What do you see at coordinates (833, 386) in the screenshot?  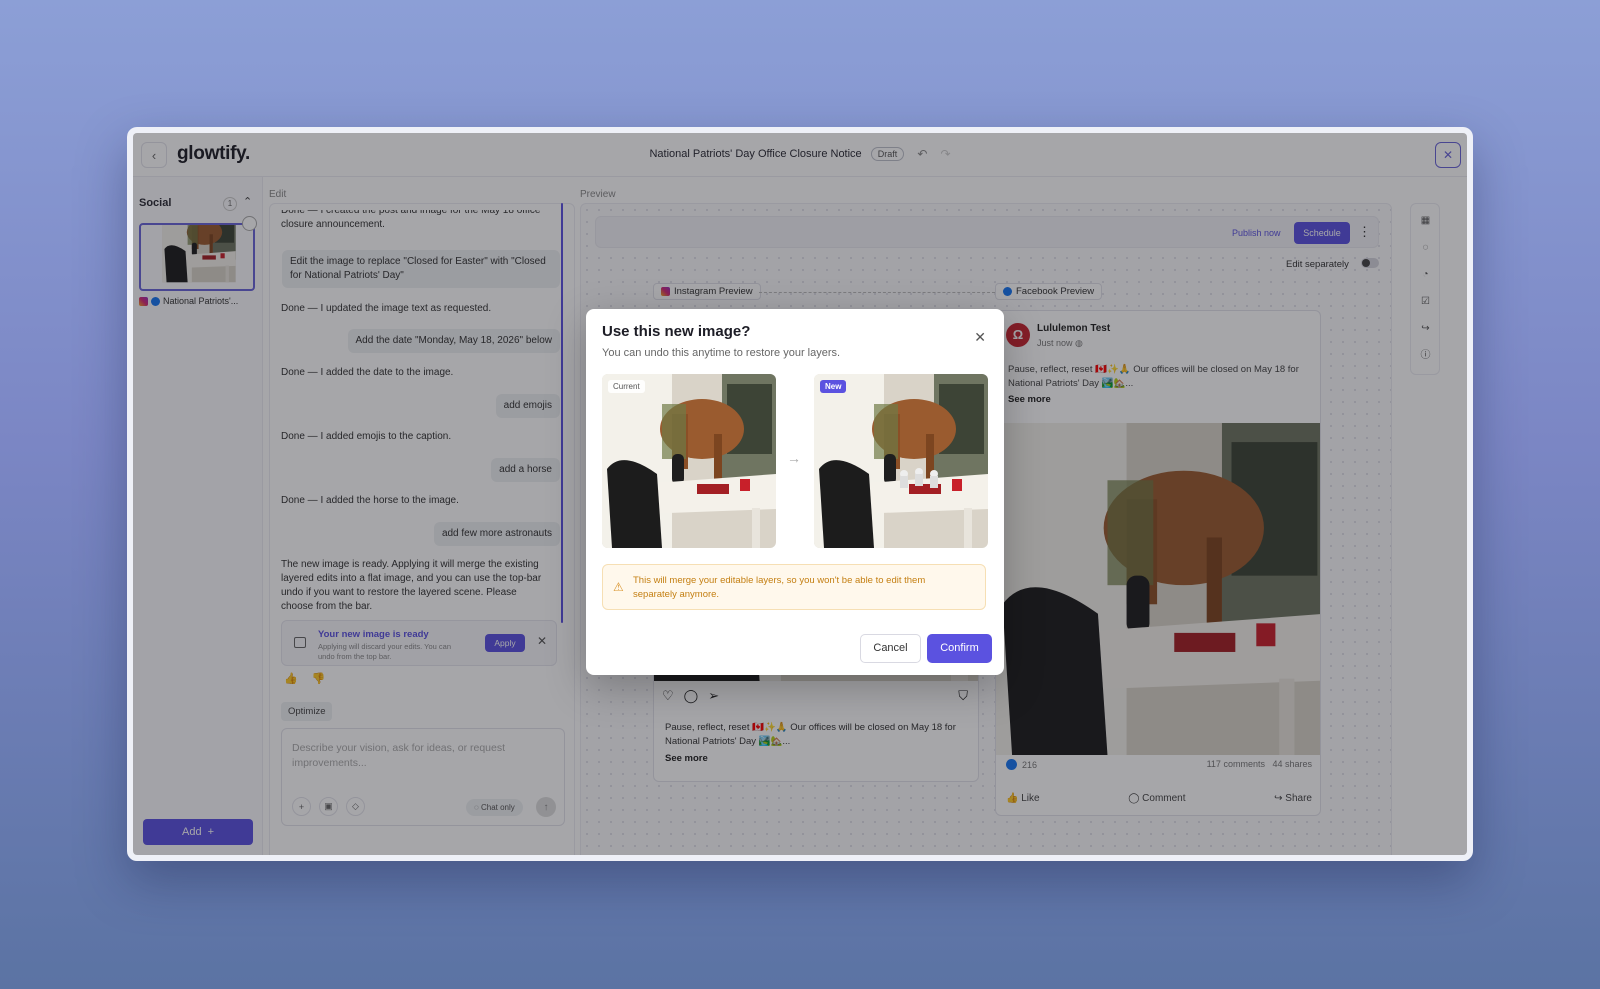 I see `new-badge: New` at bounding box center [833, 386].